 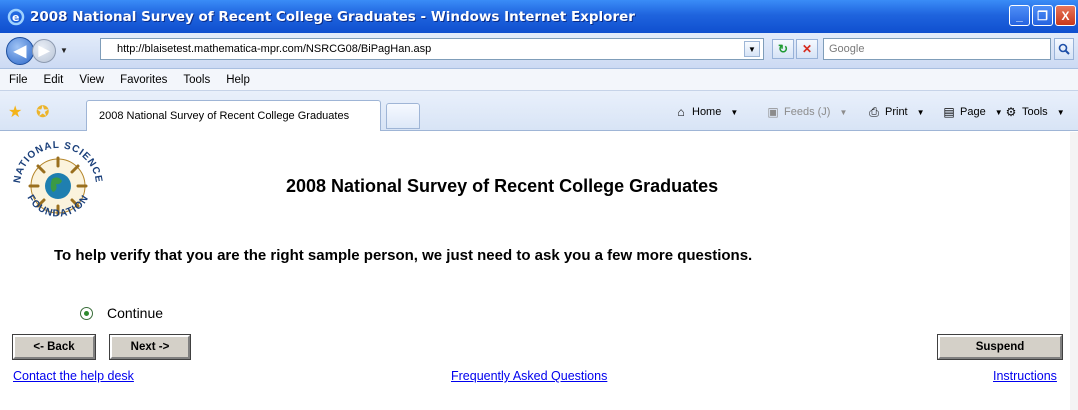 What do you see at coordinates (15, 112) in the screenshot?
I see `favorites-star-icon: ★` at bounding box center [15, 112].